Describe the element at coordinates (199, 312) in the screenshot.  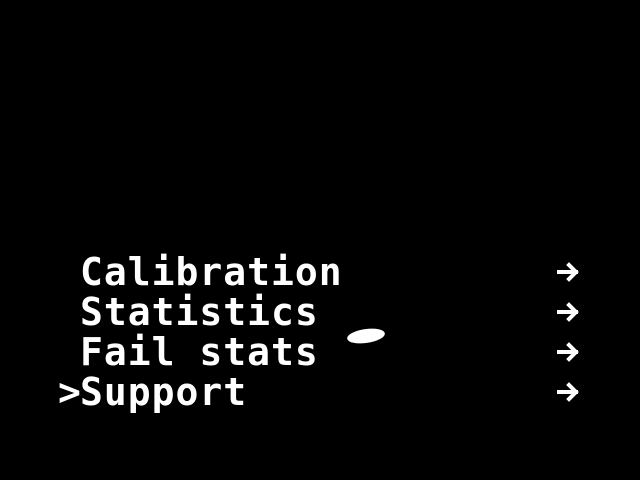
I see `menu-item-label: Statistics` at that location.